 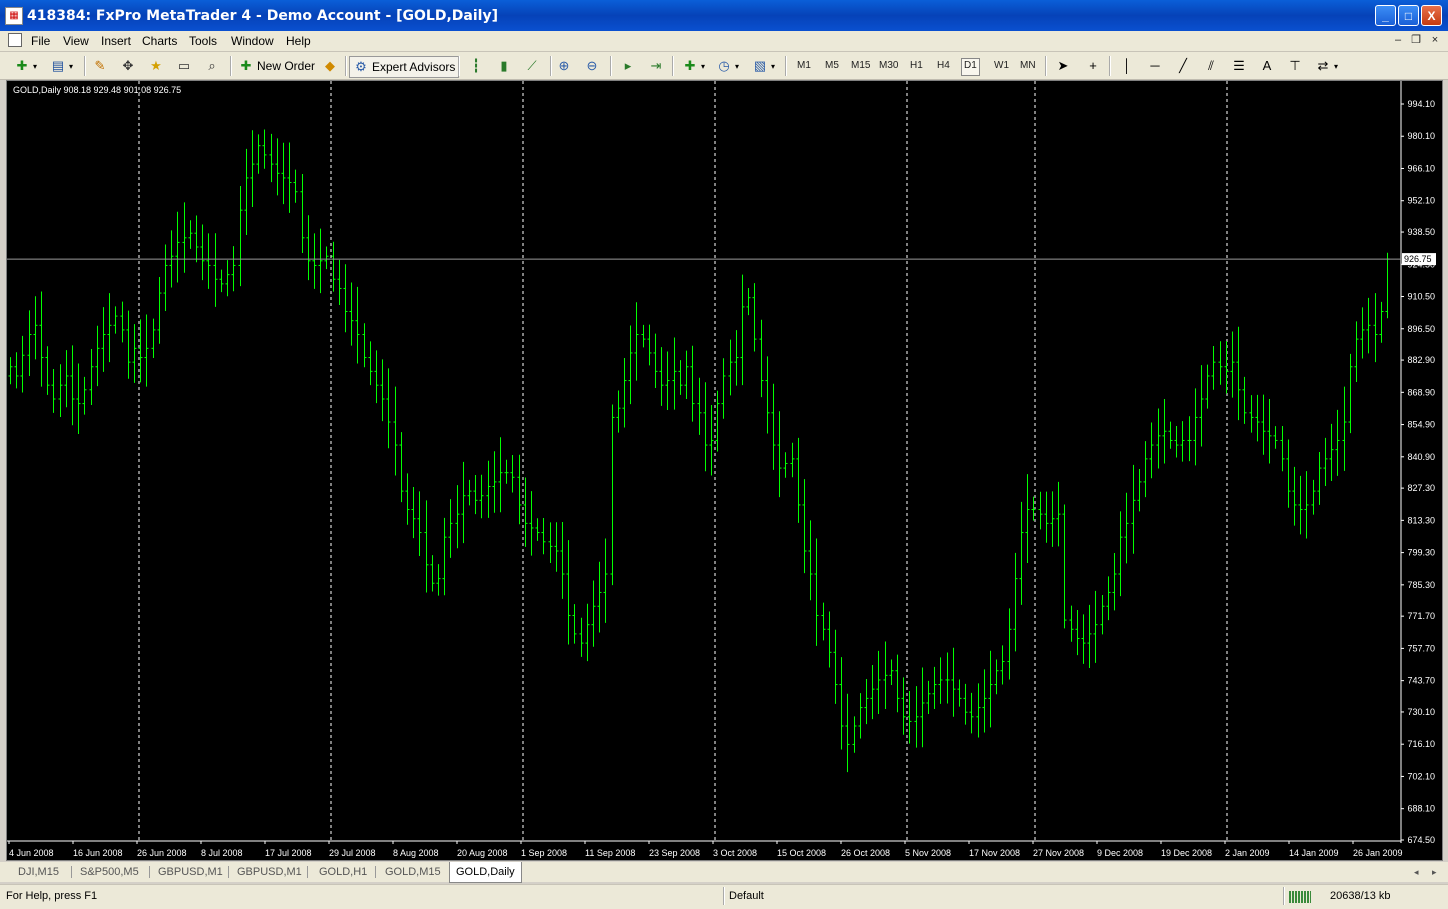 I want to click on vertical-line-button: │, so click(x=1127, y=66).